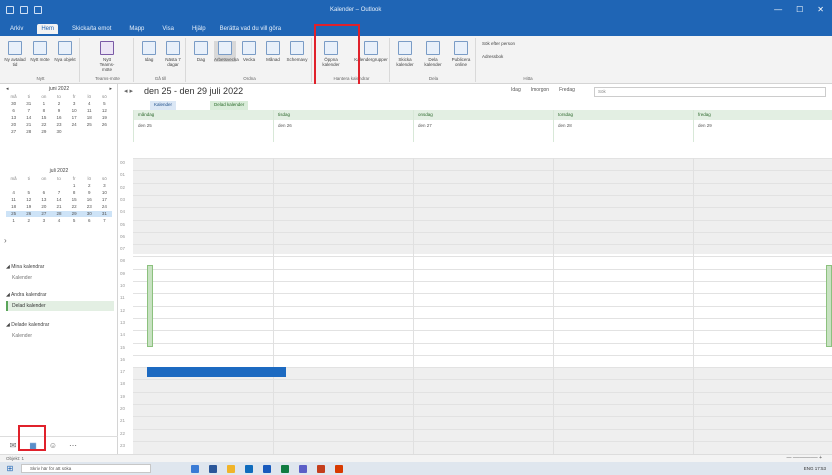  Describe the element at coordinates (107, 56) in the screenshot. I see `new-teams-meeting-button: Nytt Teams-möte` at that location.